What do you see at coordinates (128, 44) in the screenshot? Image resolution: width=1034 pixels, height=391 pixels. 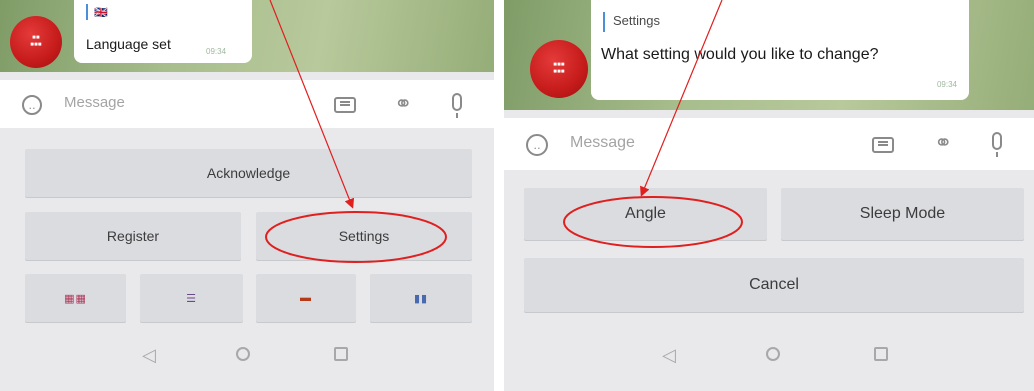 I see `message-text: Language set` at bounding box center [128, 44].